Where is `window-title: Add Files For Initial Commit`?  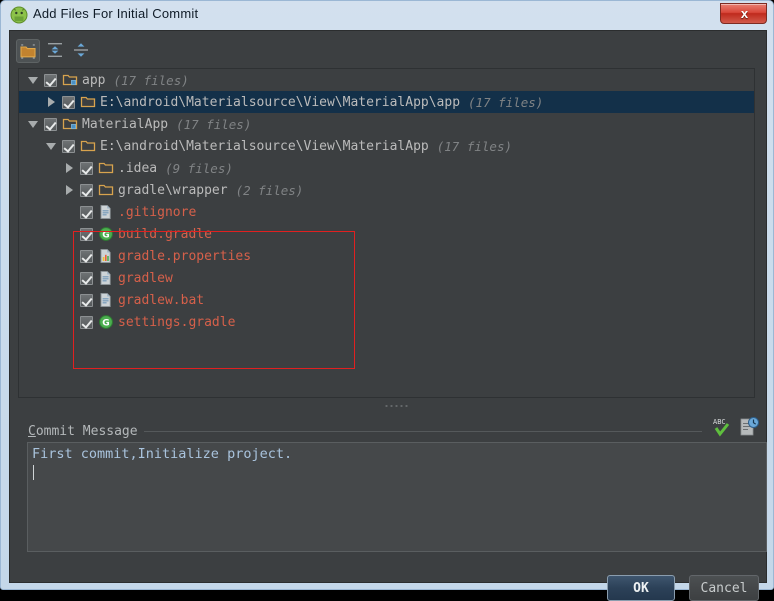
window-title: Add Files For Initial Commit is located at coordinates (116, 13).